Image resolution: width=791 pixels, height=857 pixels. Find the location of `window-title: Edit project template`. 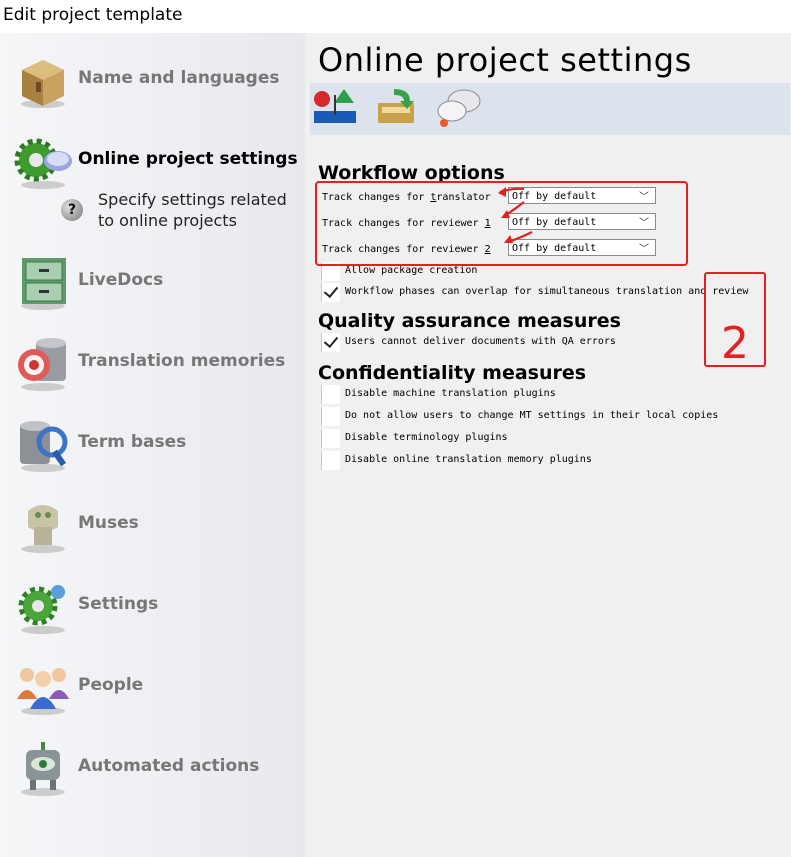

window-title: Edit project template is located at coordinates (93, 15).